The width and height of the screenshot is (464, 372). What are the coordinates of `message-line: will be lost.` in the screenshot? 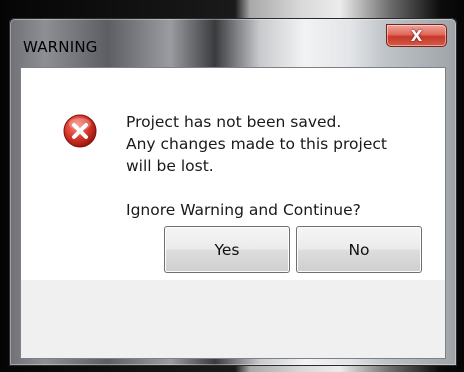 It's located at (170, 166).